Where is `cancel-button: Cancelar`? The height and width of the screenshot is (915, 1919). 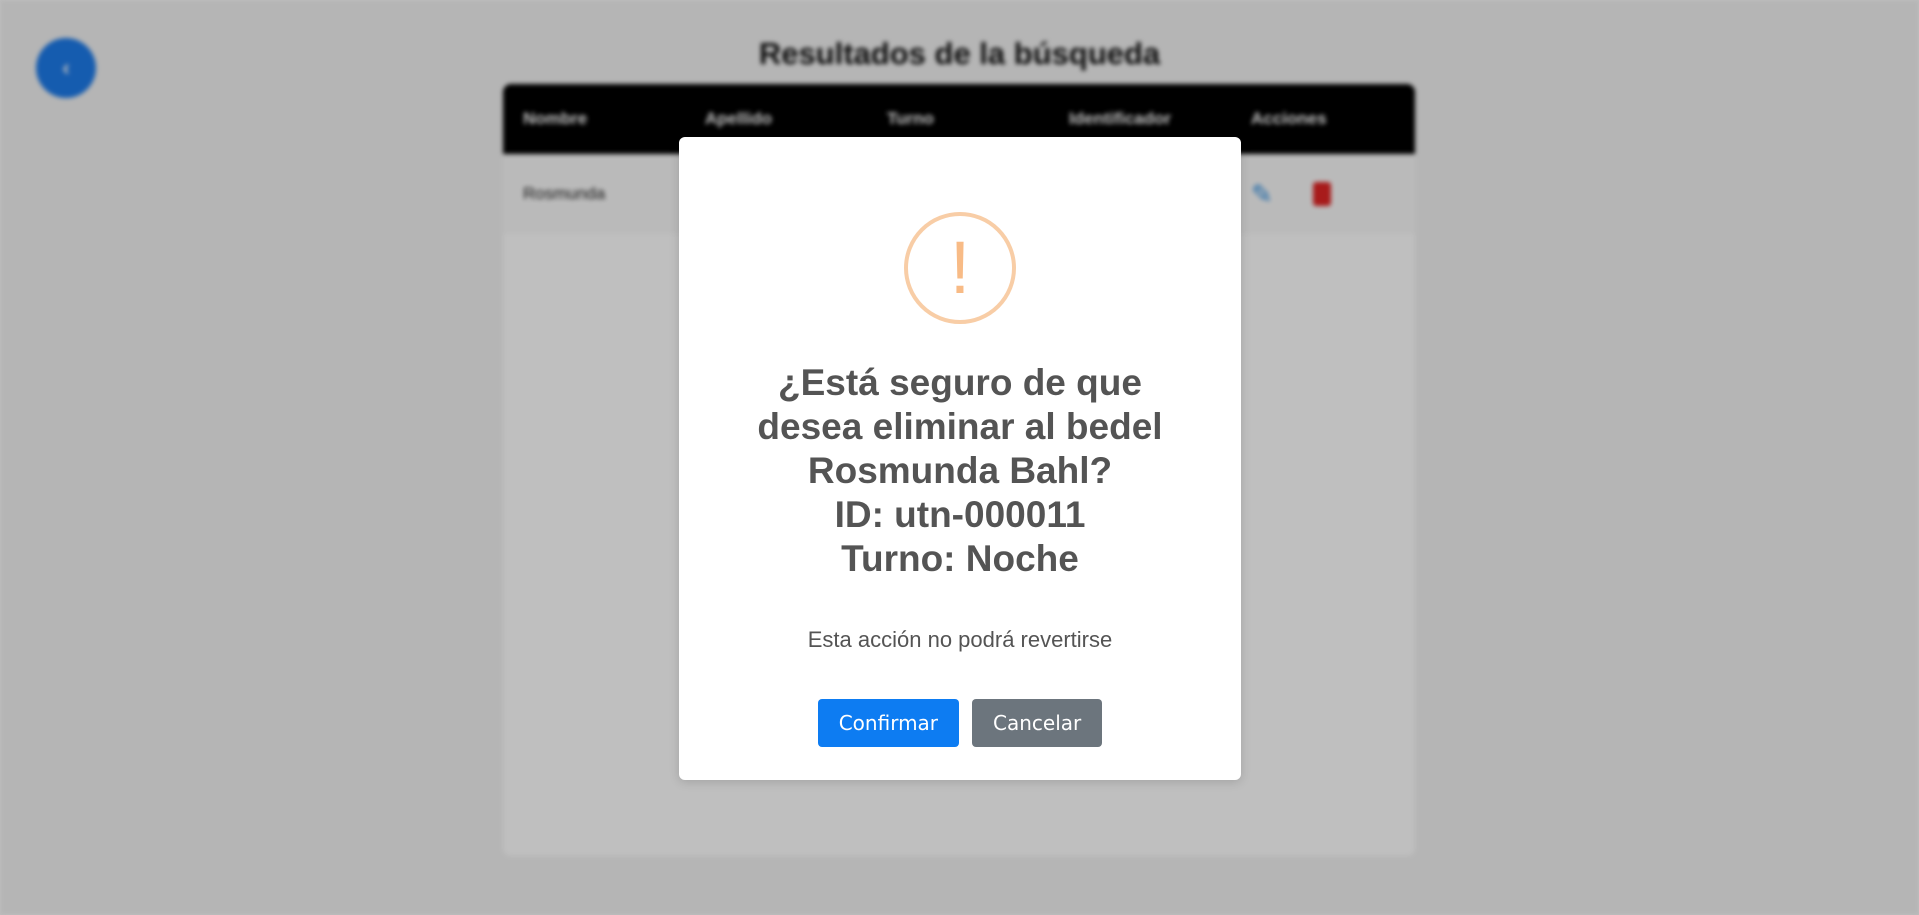 cancel-button: Cancelar is located at coordinates (1037, 723).